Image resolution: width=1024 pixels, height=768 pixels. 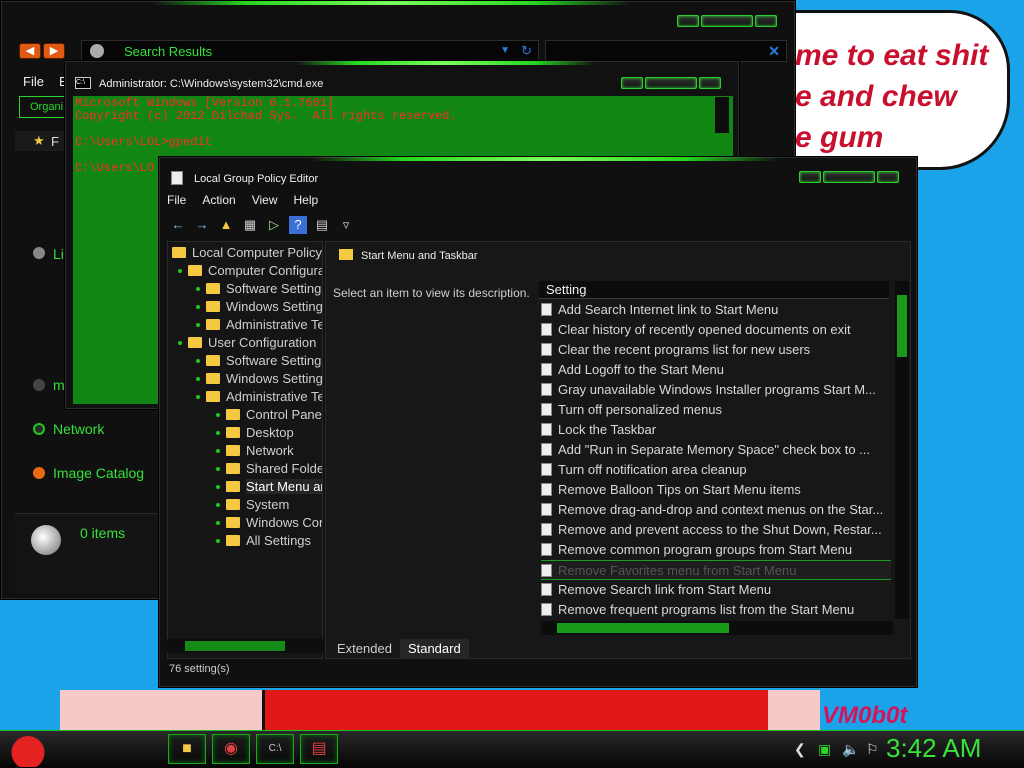 I want to click on setting-row: Add Logoff to the Start Menu, so click(x=716, y=370).